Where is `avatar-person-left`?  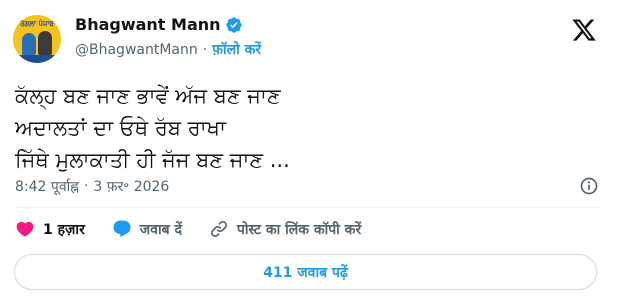 avatar-person-left is located at coordinates (29, 44).